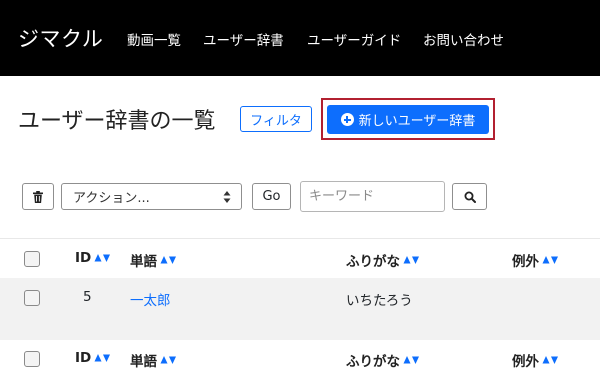  What do you see at coordinates (227, 197) in the screenshot?
I see `select-updown-icon` at bounding box center [227, 197].